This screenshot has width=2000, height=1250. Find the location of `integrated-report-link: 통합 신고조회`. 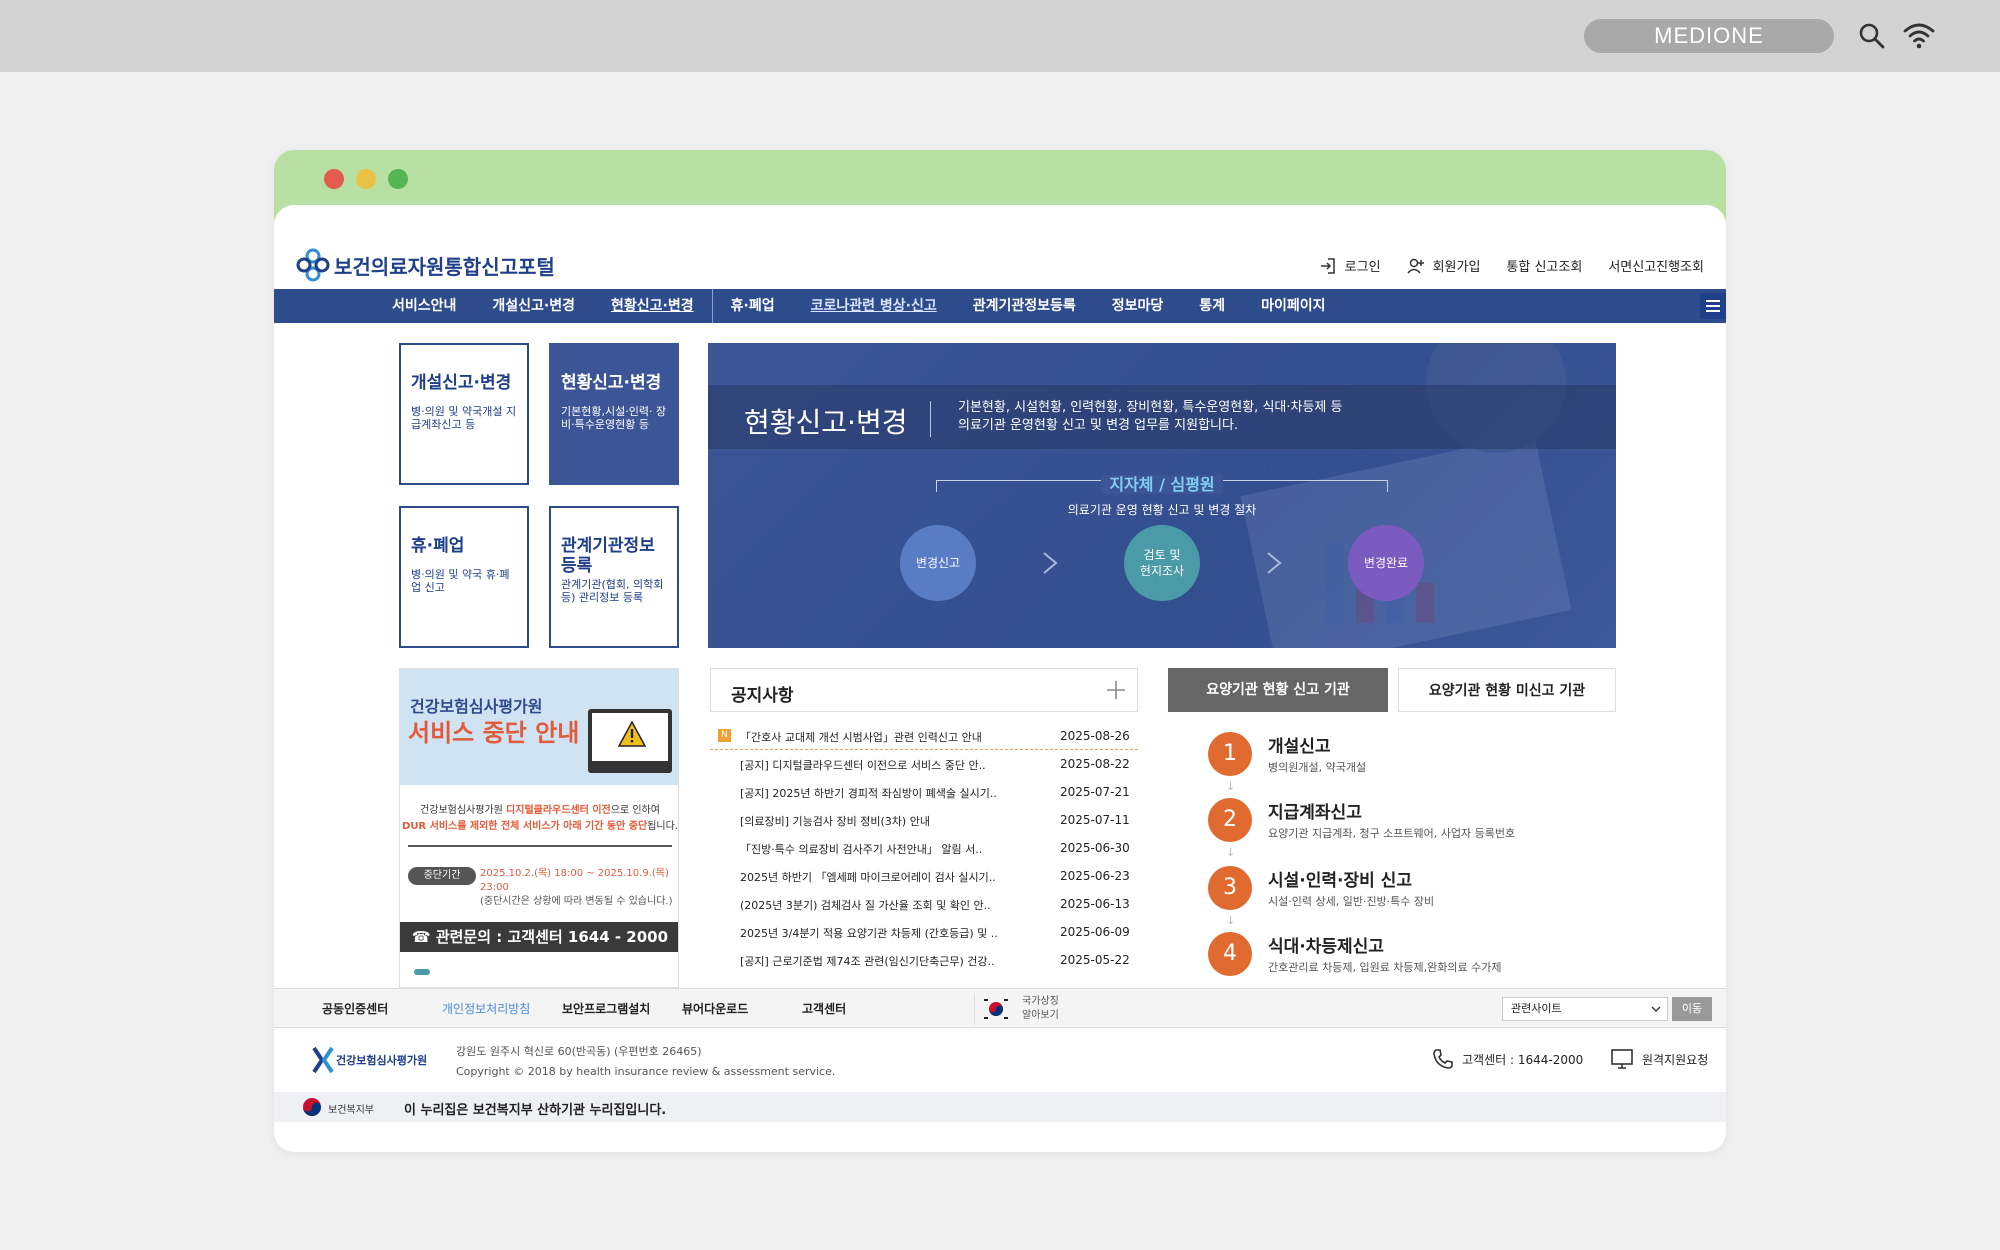

integrated-report-link: 통합 신고조회 is located at coordinates (1544, 265).